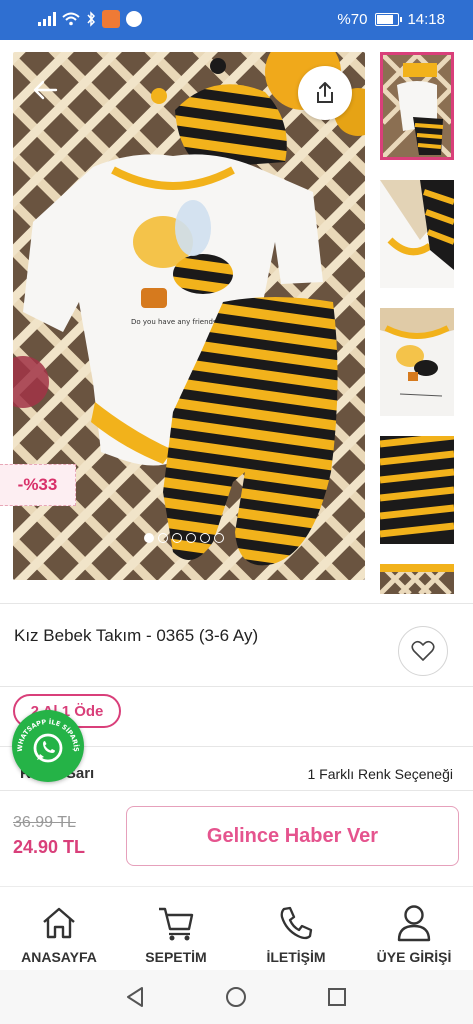 The image size is (473, 1024). I want to click on thumbnail-strip, so click(418, 333).